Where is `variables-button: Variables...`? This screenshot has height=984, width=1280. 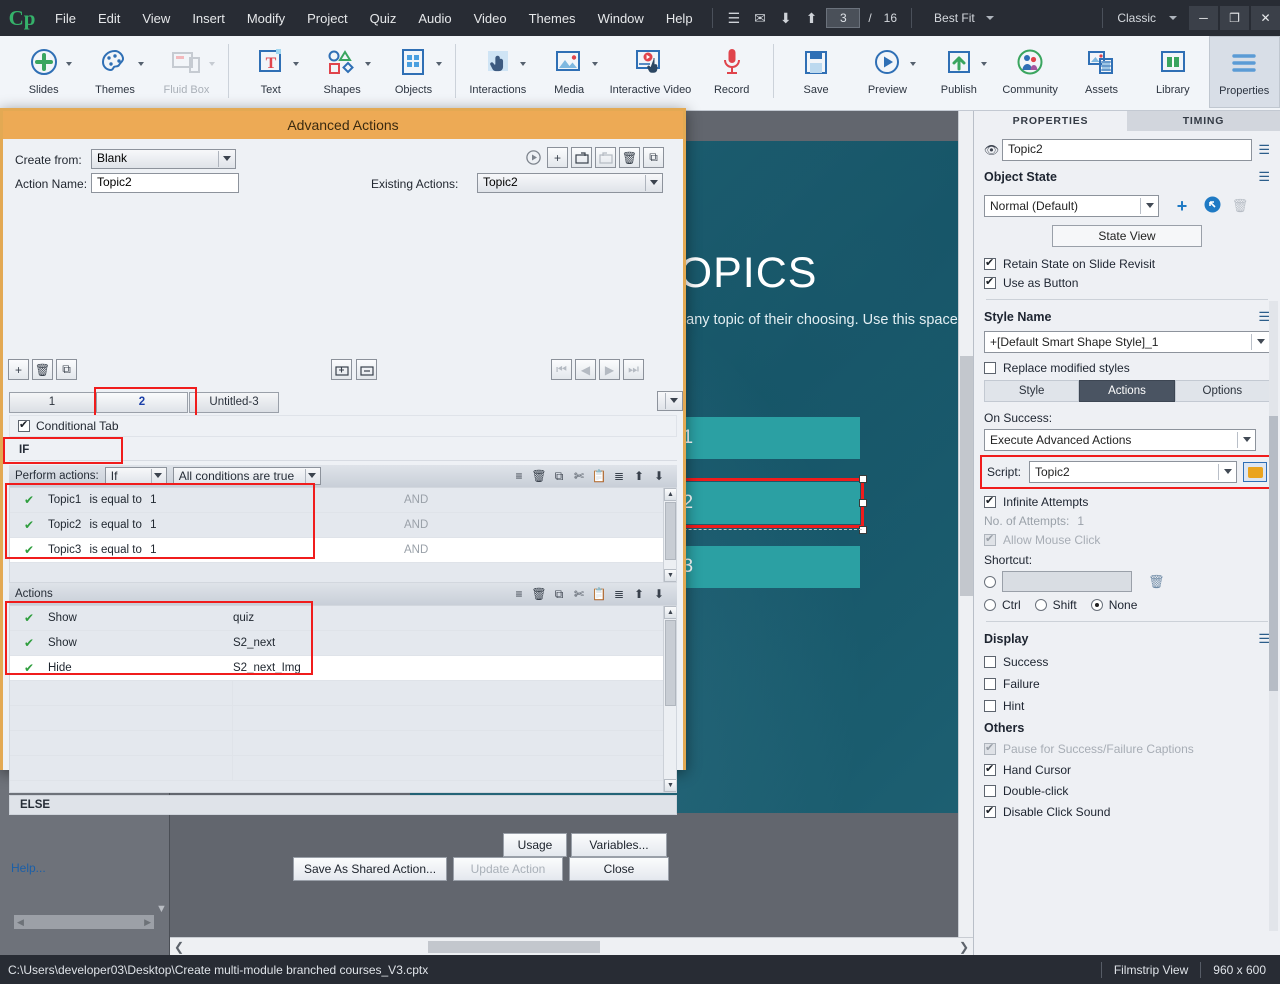
variables-button: Variables... is located at coordinates (619, 845).